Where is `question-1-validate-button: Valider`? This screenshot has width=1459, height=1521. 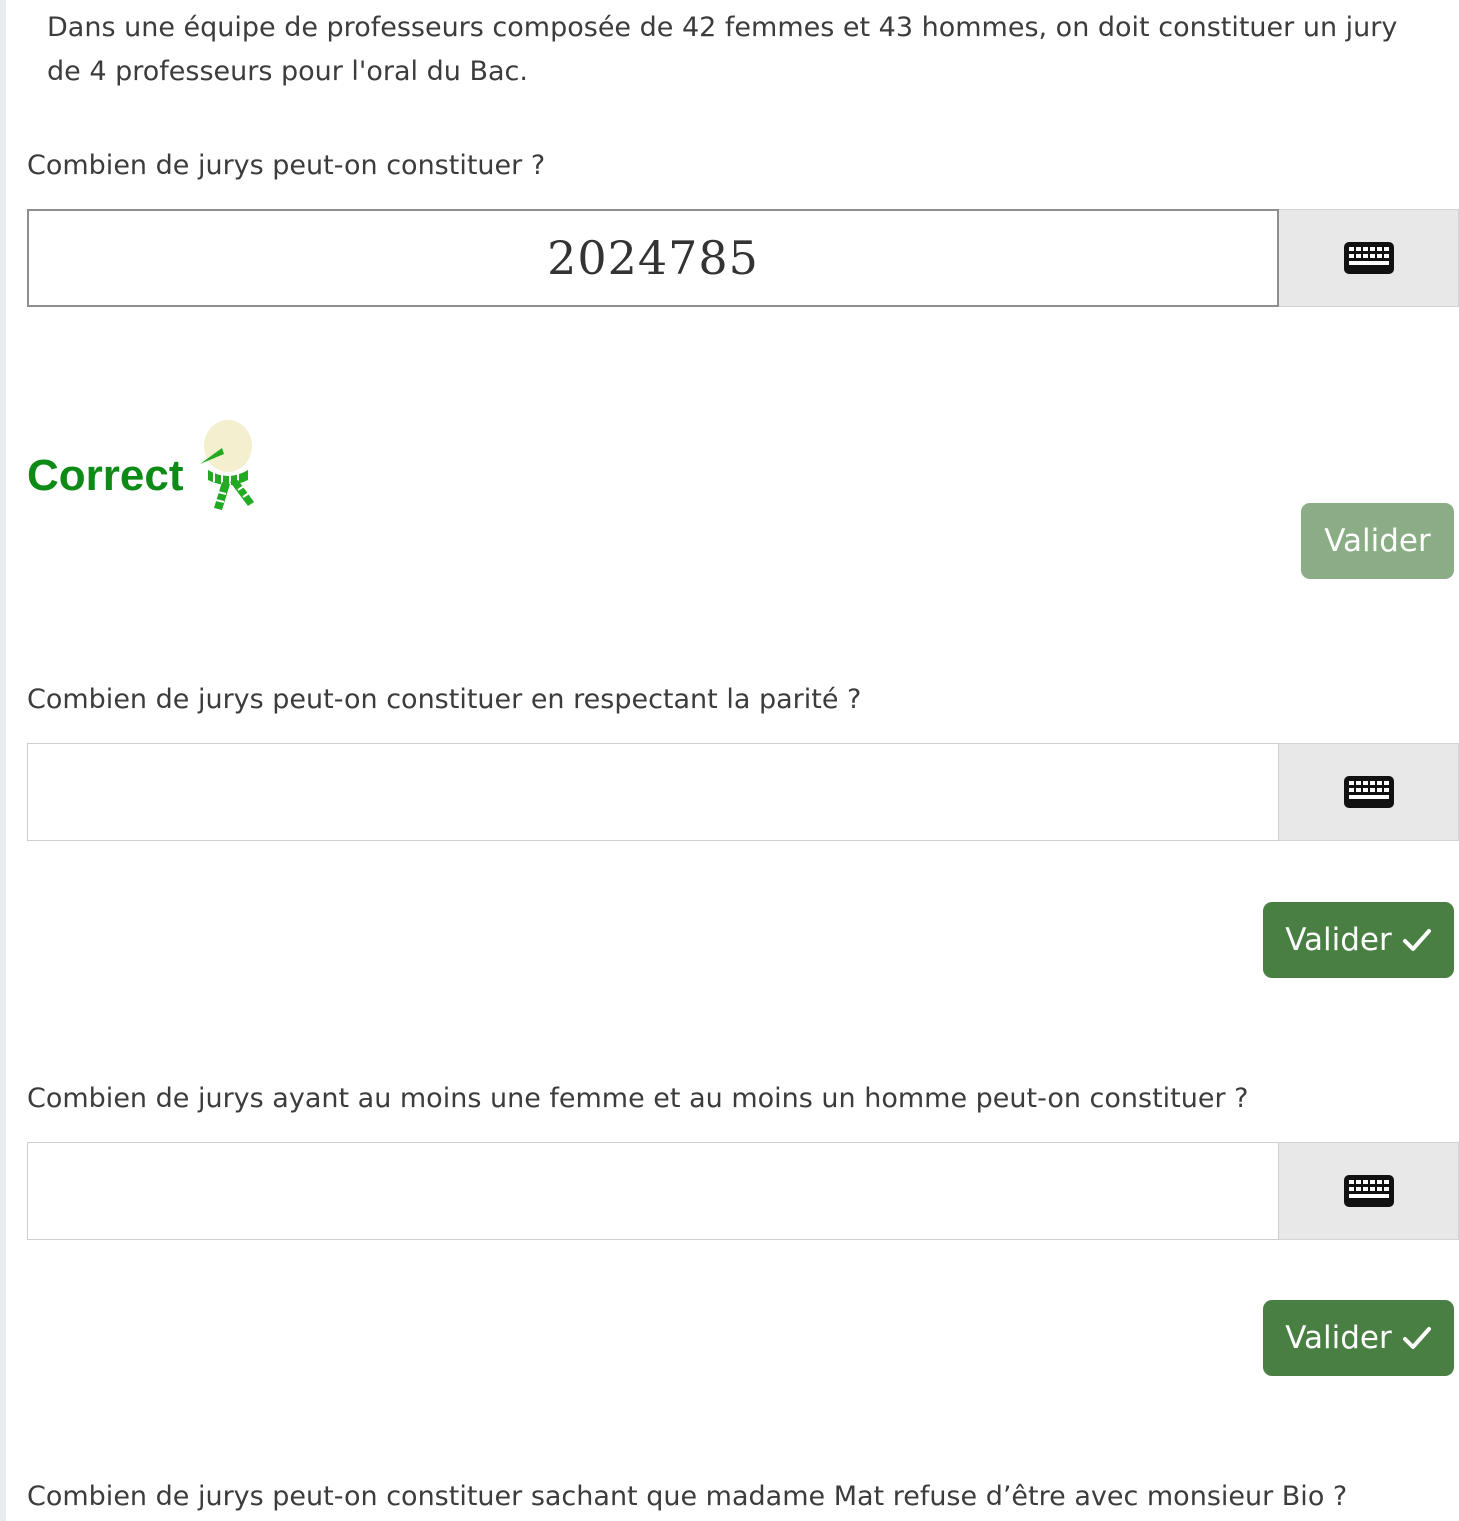
question-1-validate-button: Valider is located at coordinates (1377, 541).